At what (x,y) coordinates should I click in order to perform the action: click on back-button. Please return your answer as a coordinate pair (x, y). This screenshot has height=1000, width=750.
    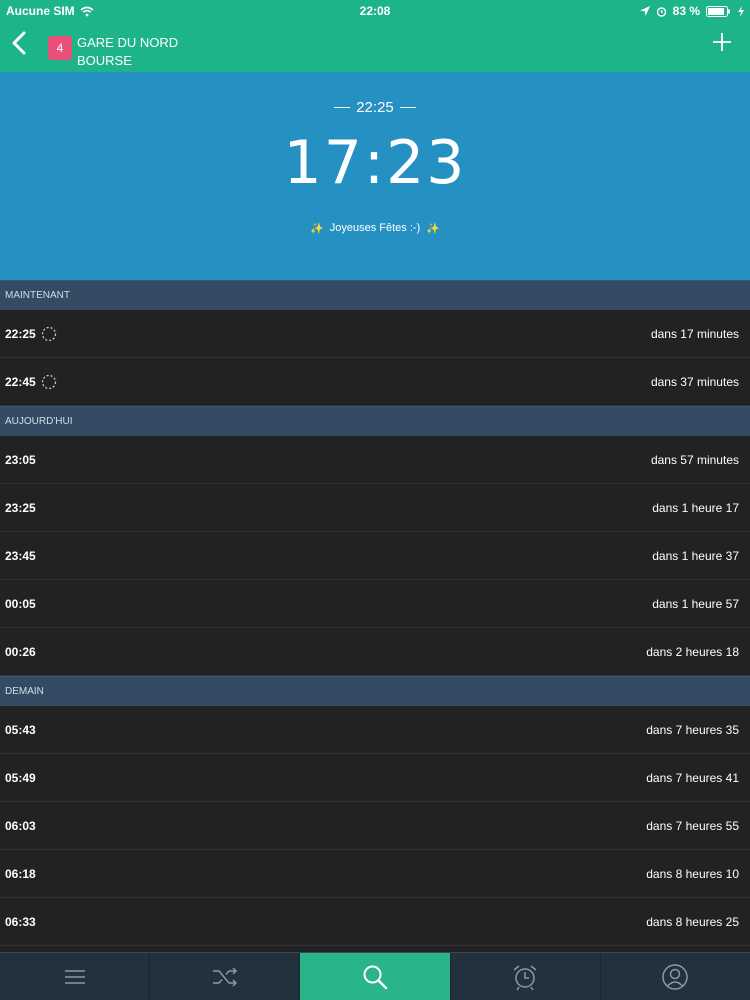
    Looking at the image, I should click on (19, 43).